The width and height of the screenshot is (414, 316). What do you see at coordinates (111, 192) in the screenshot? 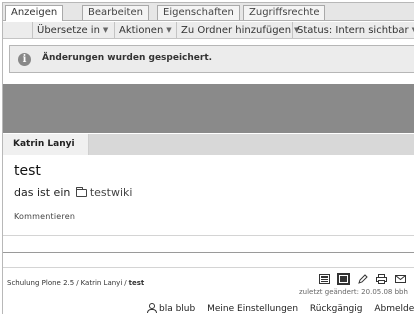
I see `testwiki-link: testwiki` at bounding box center [111, 192].